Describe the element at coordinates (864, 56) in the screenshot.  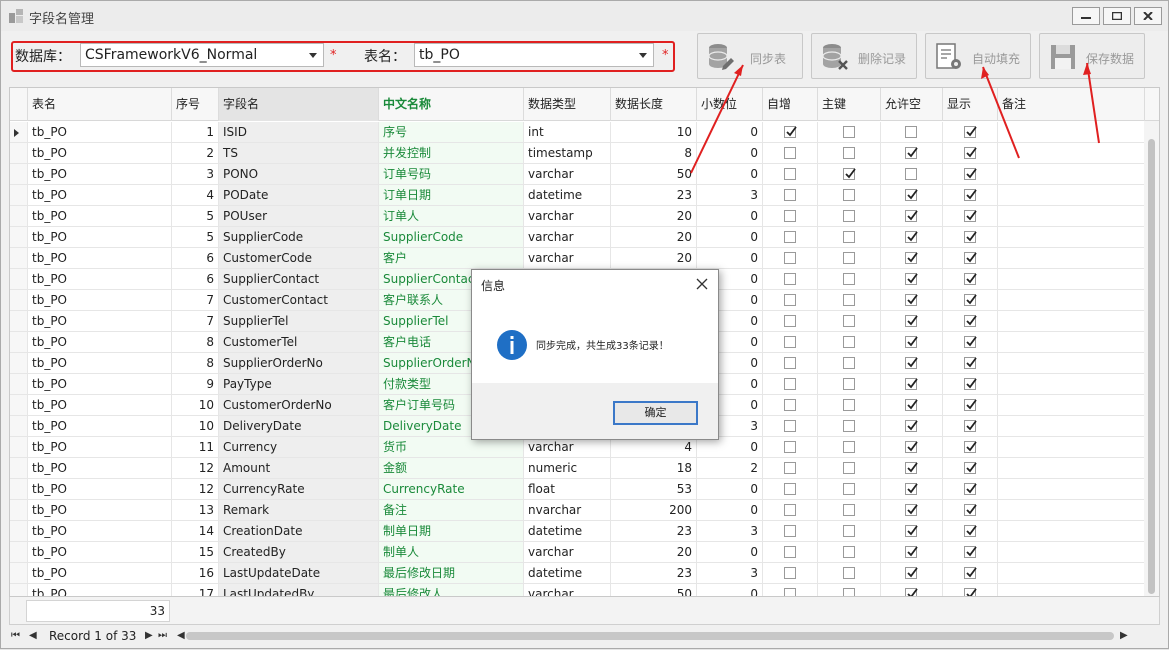
I see `delete-record-button: 删除记录` at that location.